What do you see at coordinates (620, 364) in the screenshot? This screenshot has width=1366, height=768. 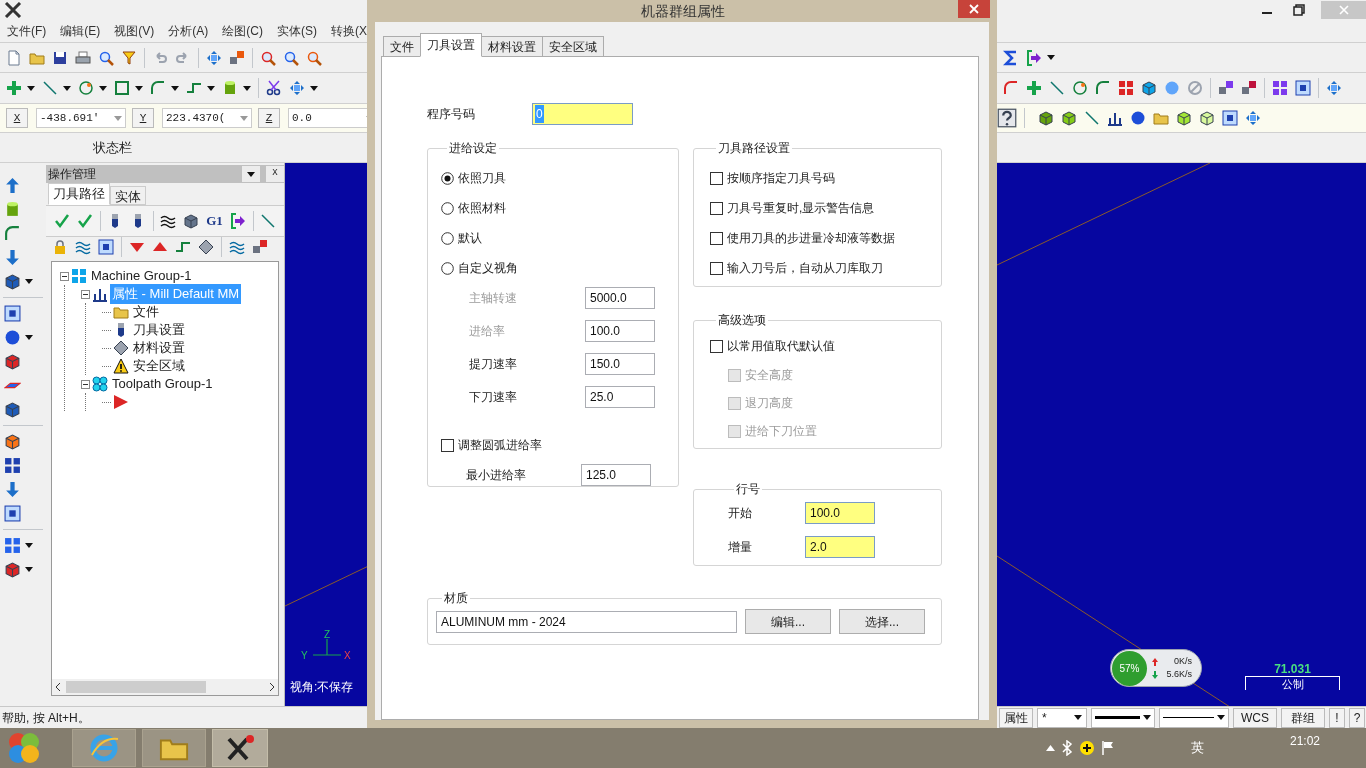 I see `rate-field: 150.0` at bounding box center [620, 364].